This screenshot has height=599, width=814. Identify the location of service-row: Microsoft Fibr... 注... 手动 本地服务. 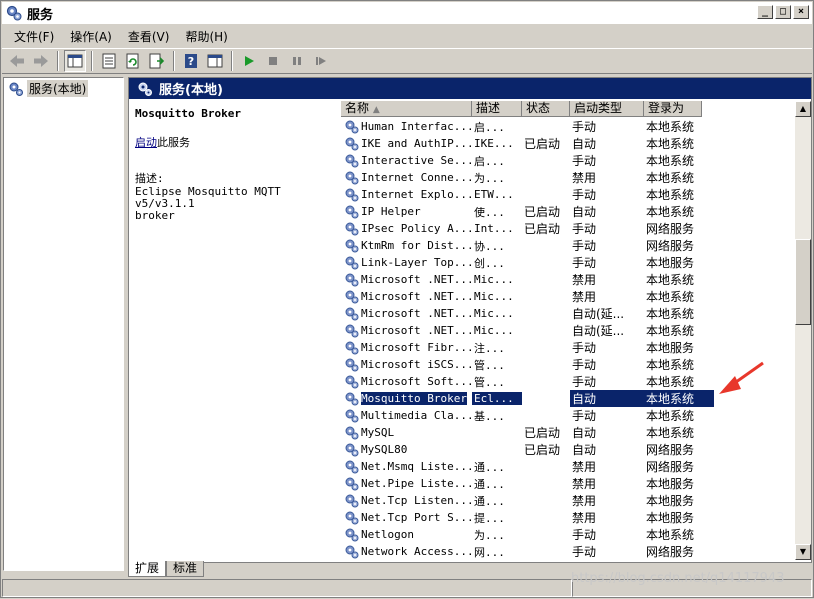
(568, 347).